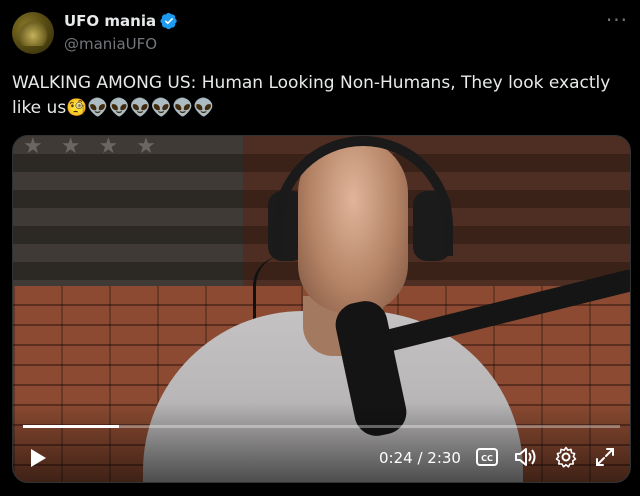 The width and height of the screenshot is (640, 496). Describe the element at coordinates (110, 21) in the screenshot. I see `author-name: UFO mania` at that location.